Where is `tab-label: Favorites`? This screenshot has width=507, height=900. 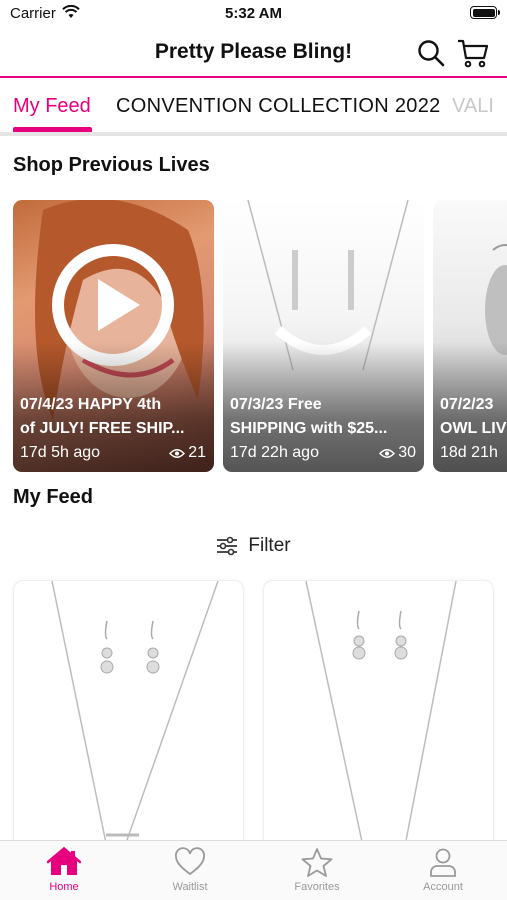 tab-label: Favorites is located at coordinates (317, 887).